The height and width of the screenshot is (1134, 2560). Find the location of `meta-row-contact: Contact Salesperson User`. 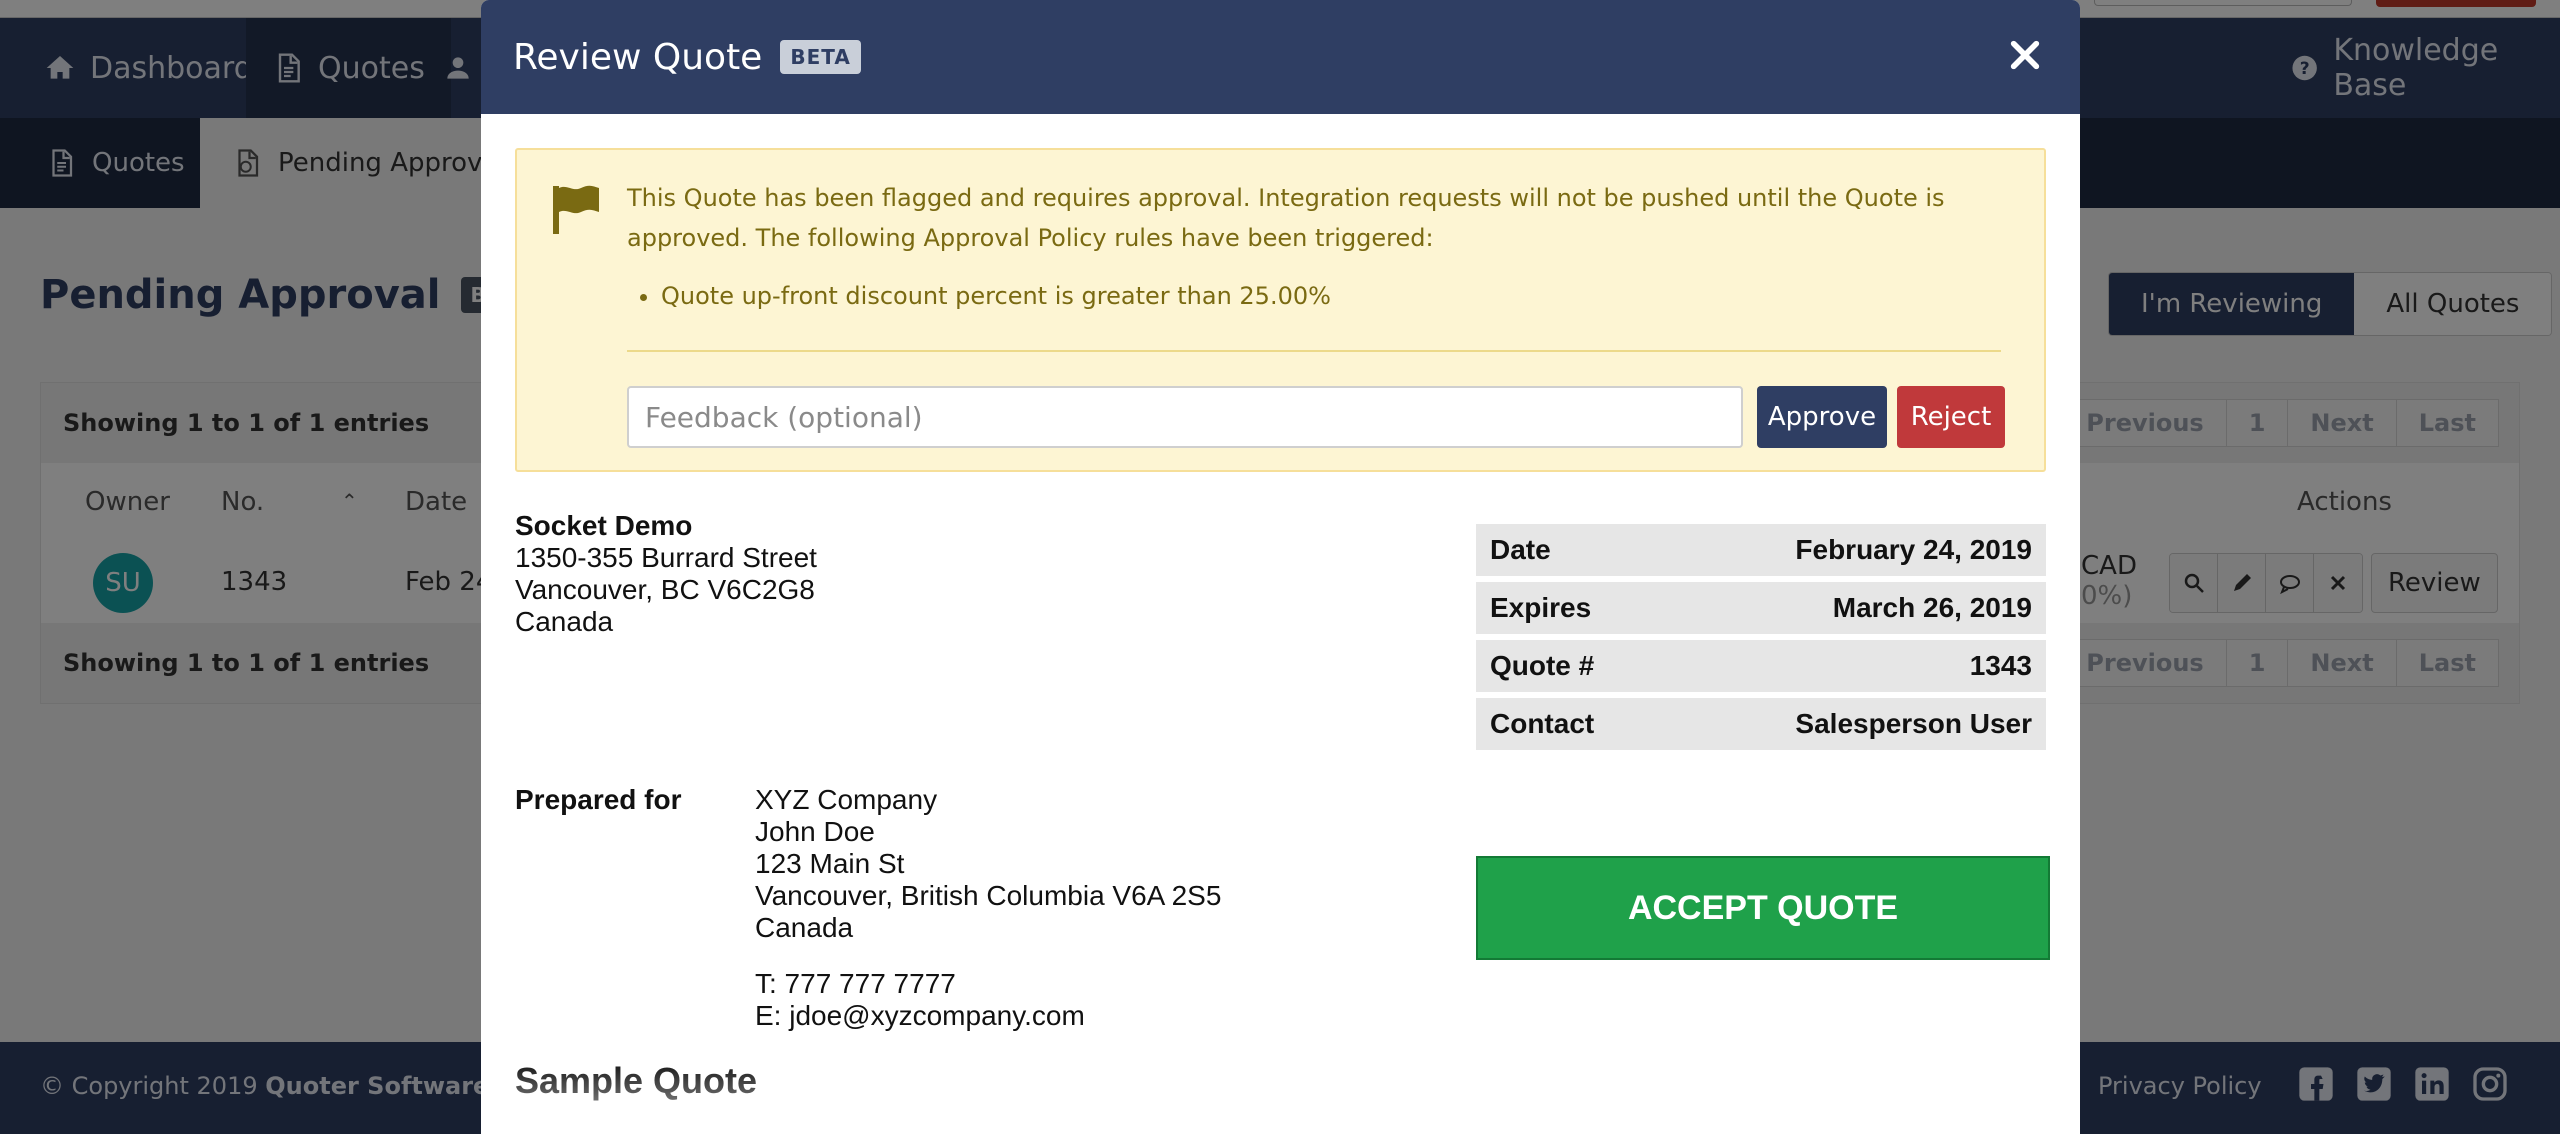

meta-row-contact: Contact Salesperson User is located at coordinates (1761, 724).